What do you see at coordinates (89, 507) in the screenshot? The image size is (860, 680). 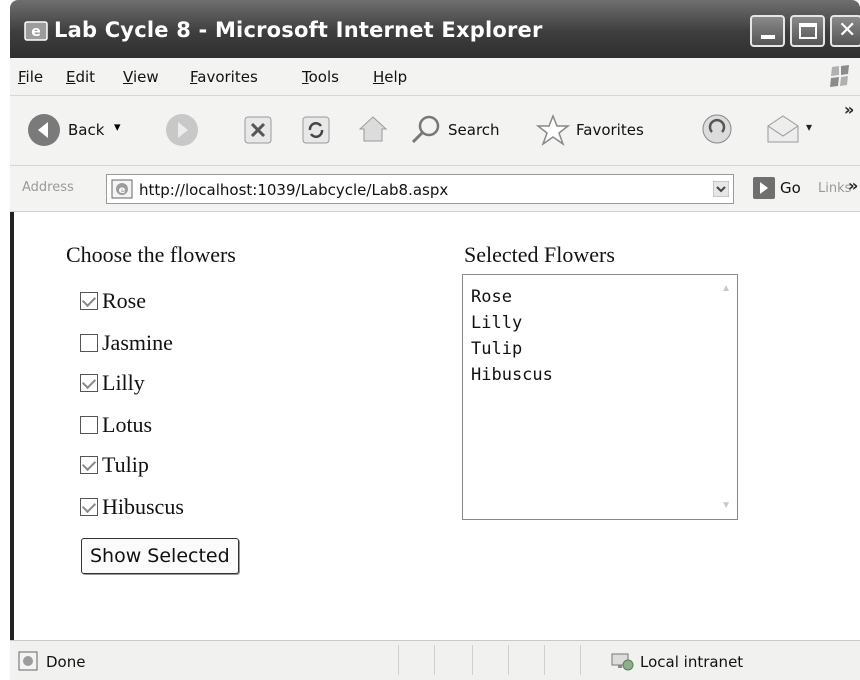 I see `checkbox-hibuscus` at bounding box center [89, 507].